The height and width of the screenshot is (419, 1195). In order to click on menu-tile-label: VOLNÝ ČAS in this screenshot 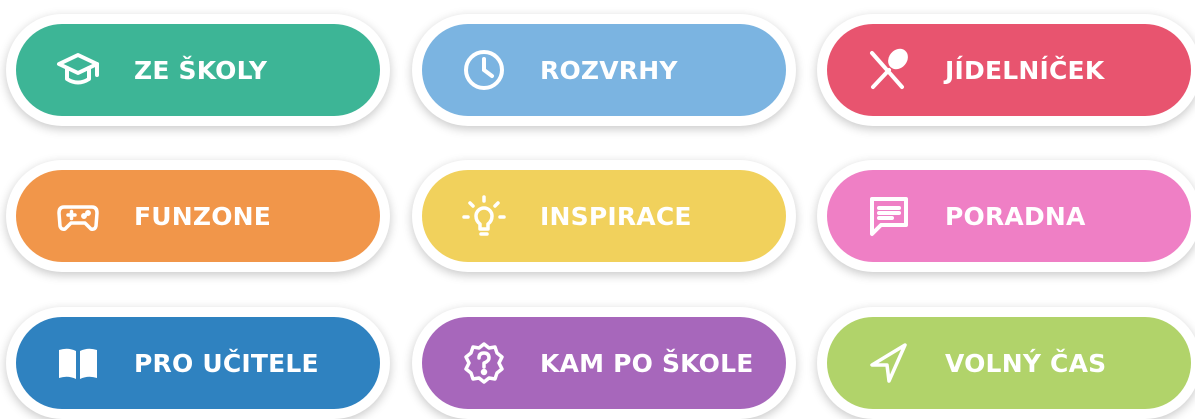, I will do `click(1026, 363)`.